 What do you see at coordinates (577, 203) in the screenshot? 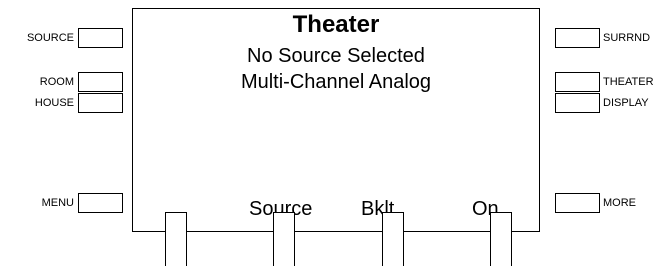
I see `more-button` at bounding box center [577, 203].